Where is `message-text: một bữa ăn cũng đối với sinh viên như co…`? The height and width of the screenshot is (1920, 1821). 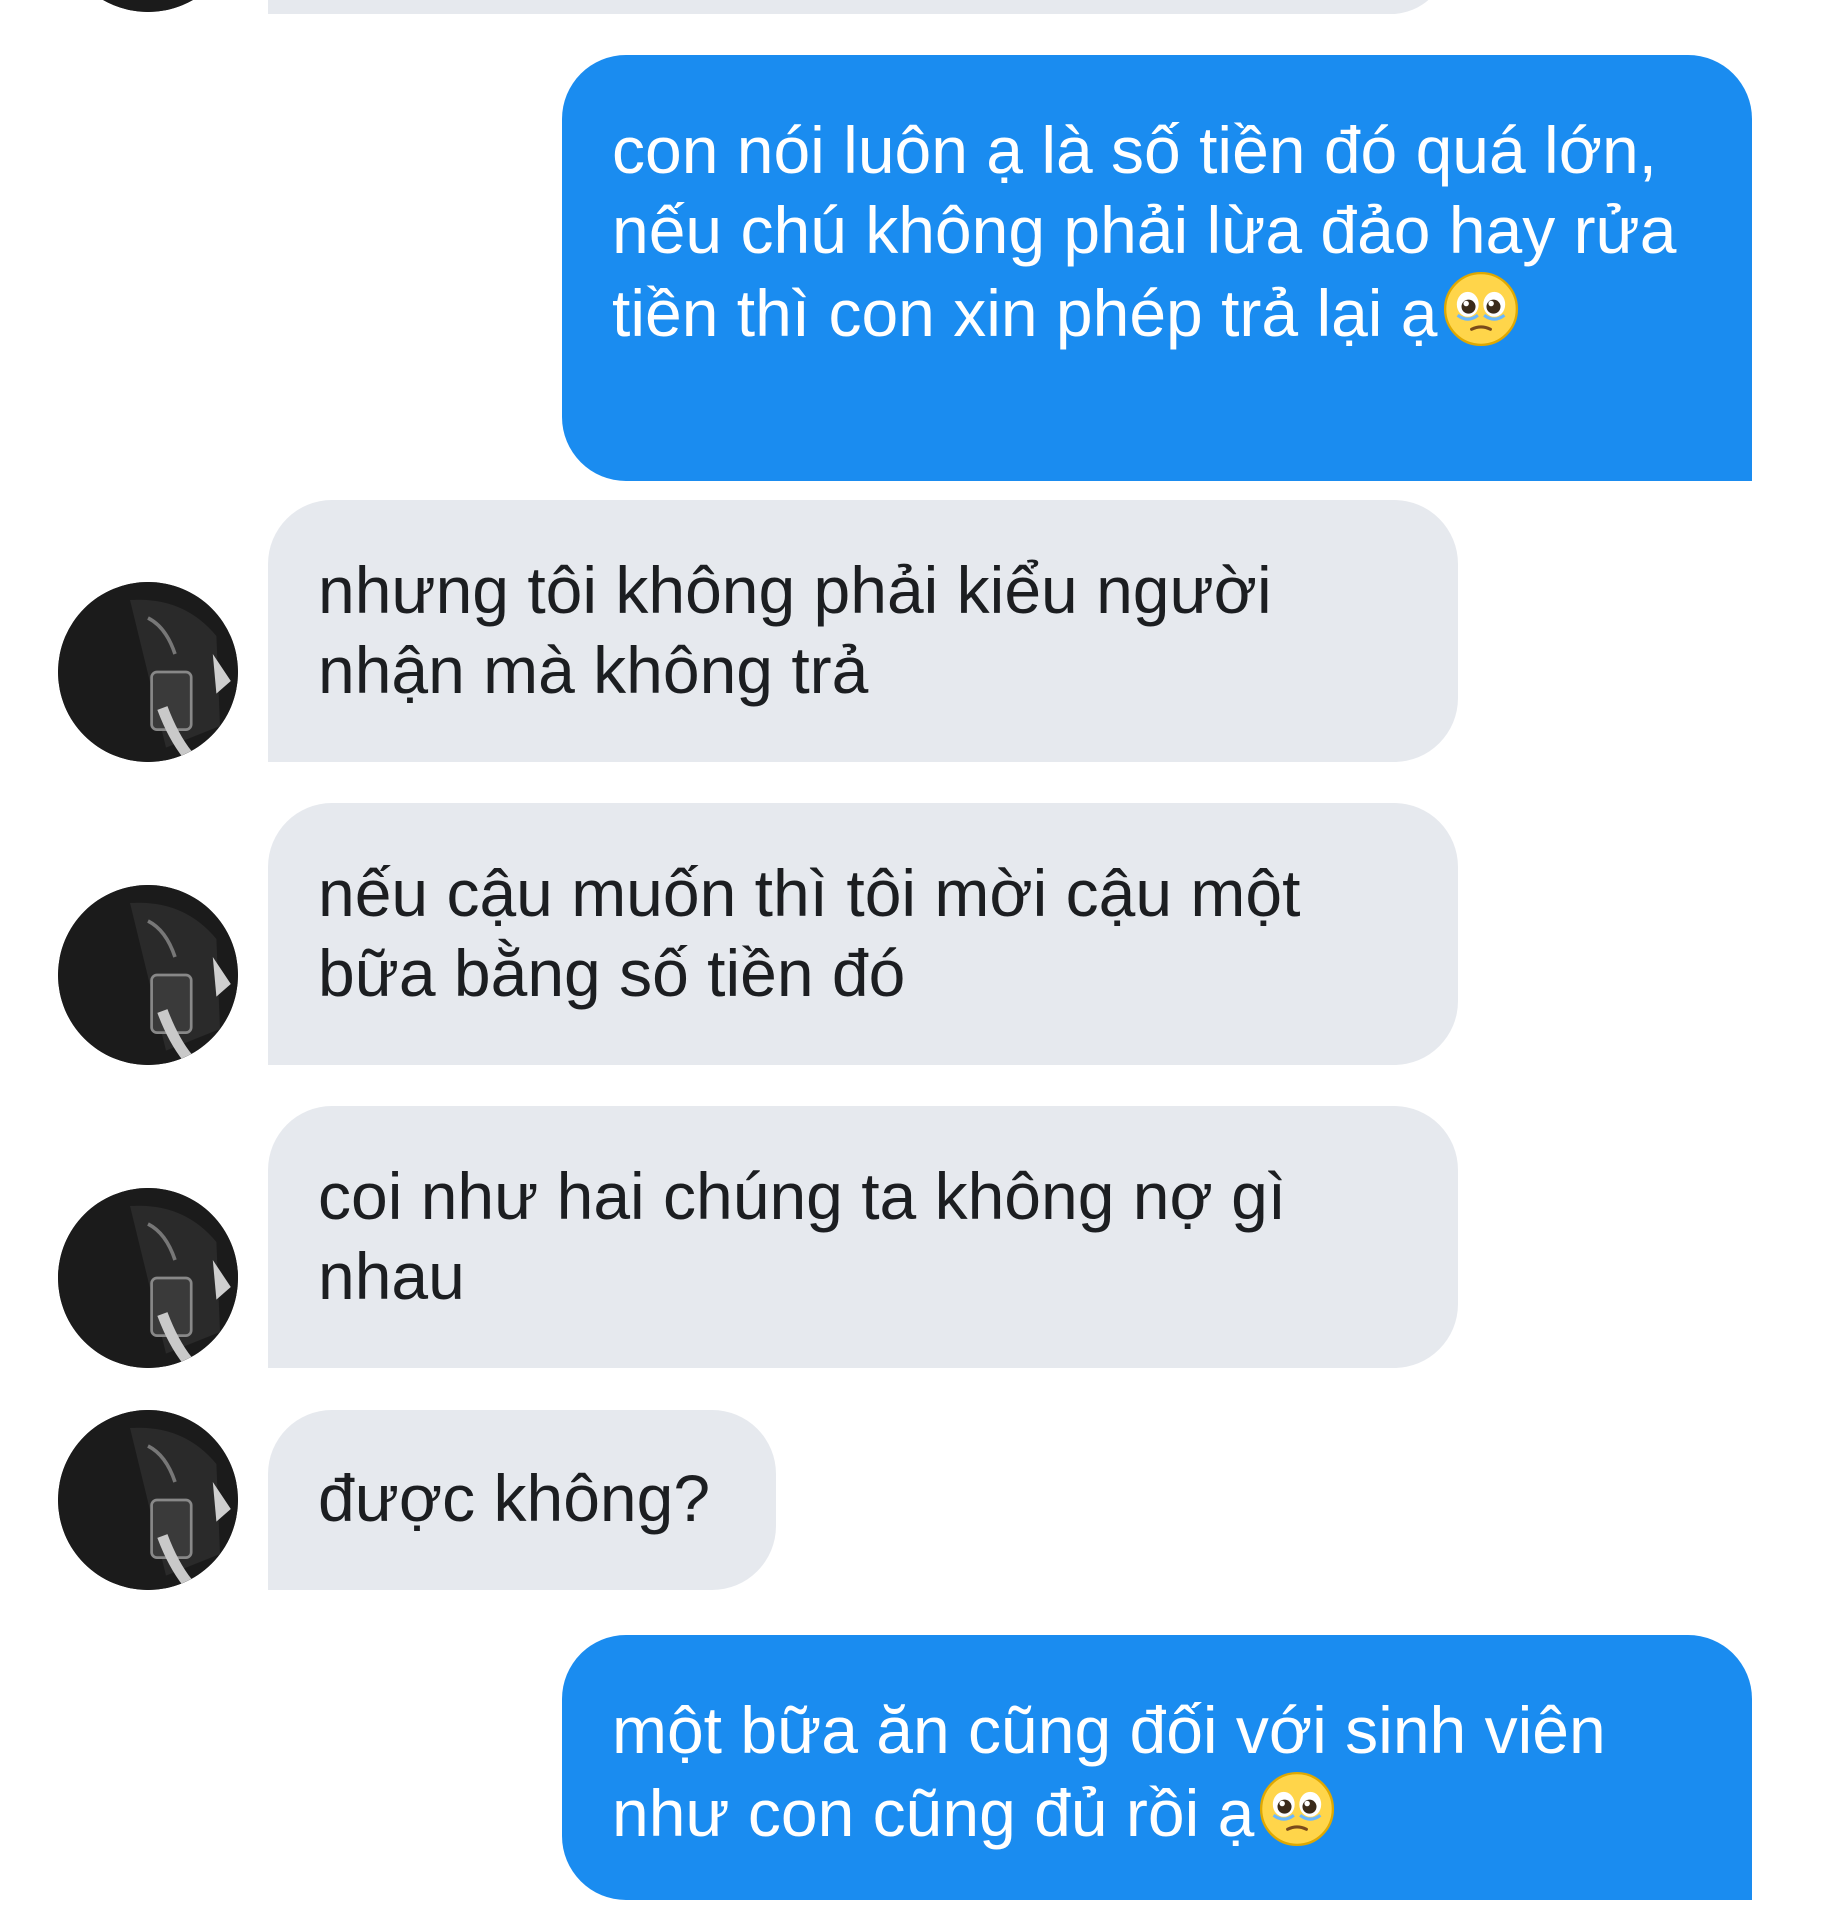
message-text: một bữa ăn cũng đối với sinh viên như co… is located at coordinates (1109, 1771).